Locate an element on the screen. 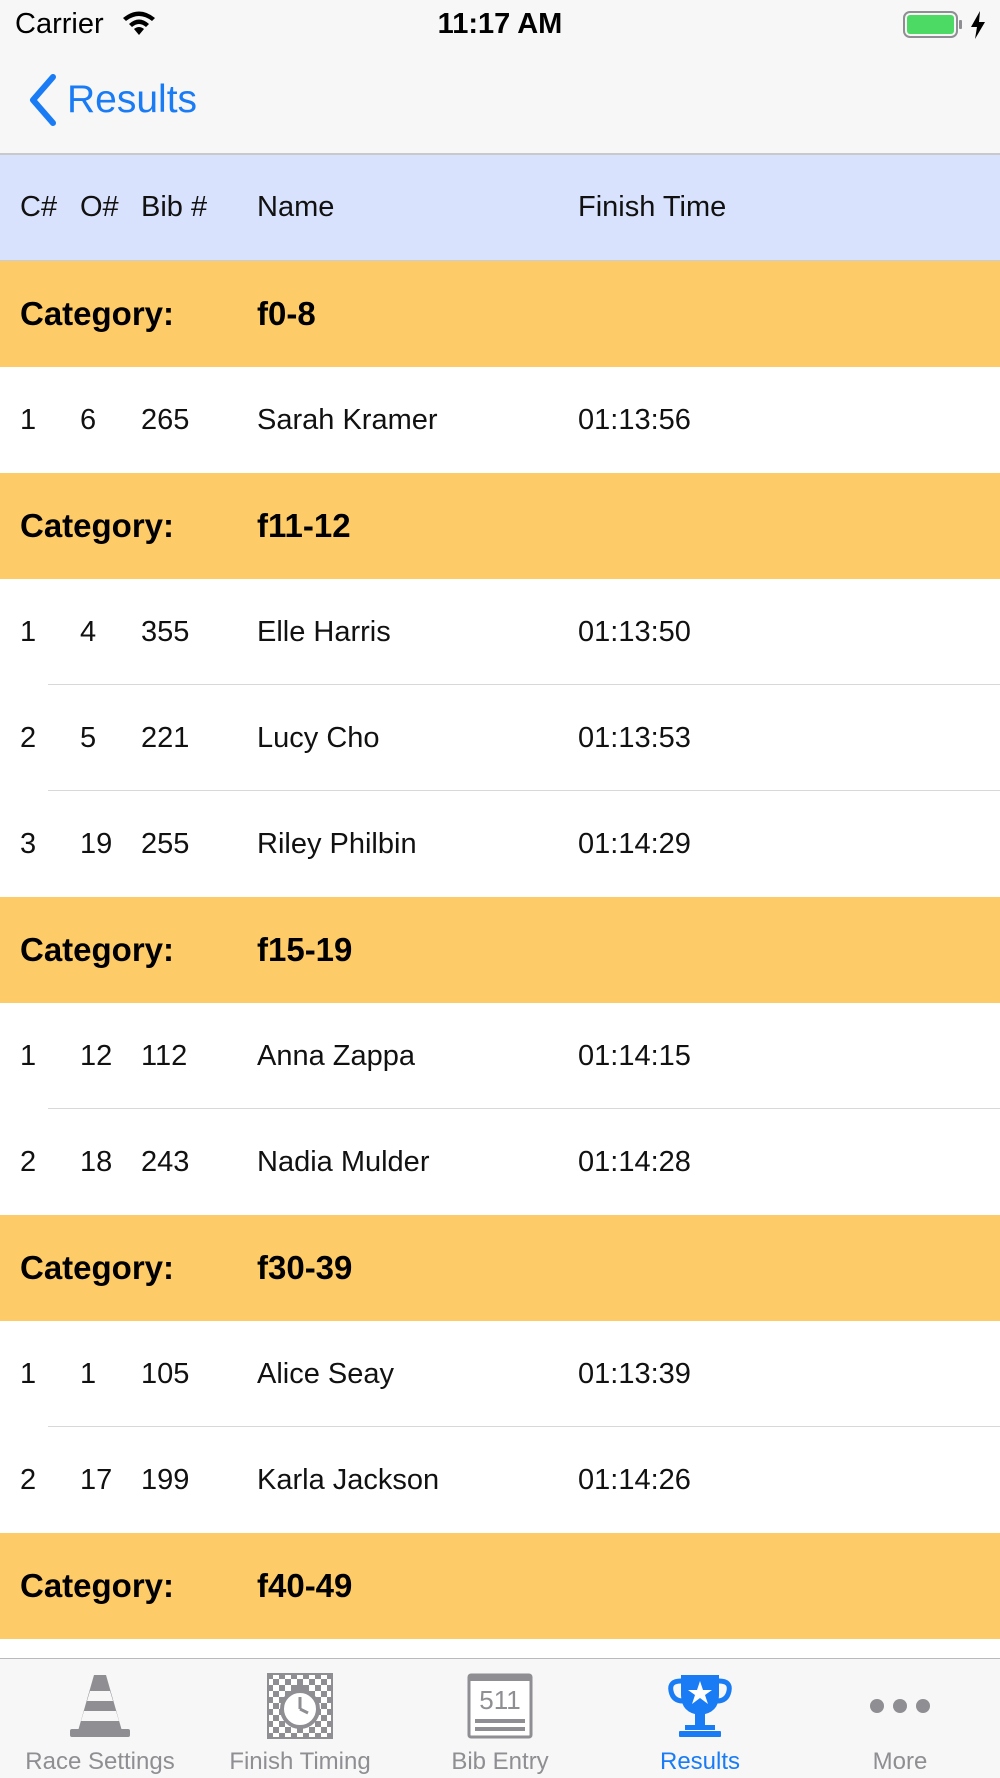  bib-number-cell: 265 is located at coordinates (165, 419).